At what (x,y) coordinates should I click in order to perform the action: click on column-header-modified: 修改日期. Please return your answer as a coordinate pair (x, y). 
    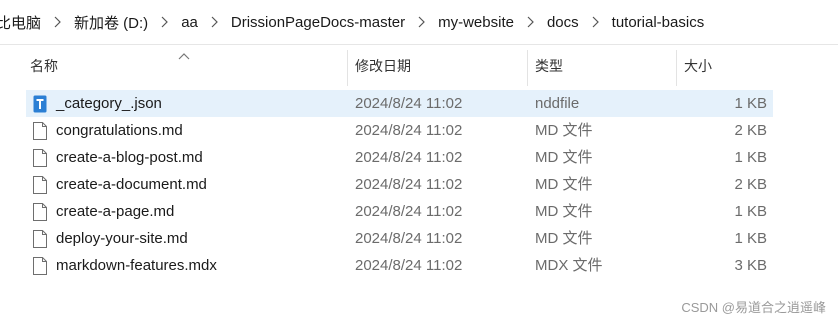
    Looking at the image, I should click on (383, 66).